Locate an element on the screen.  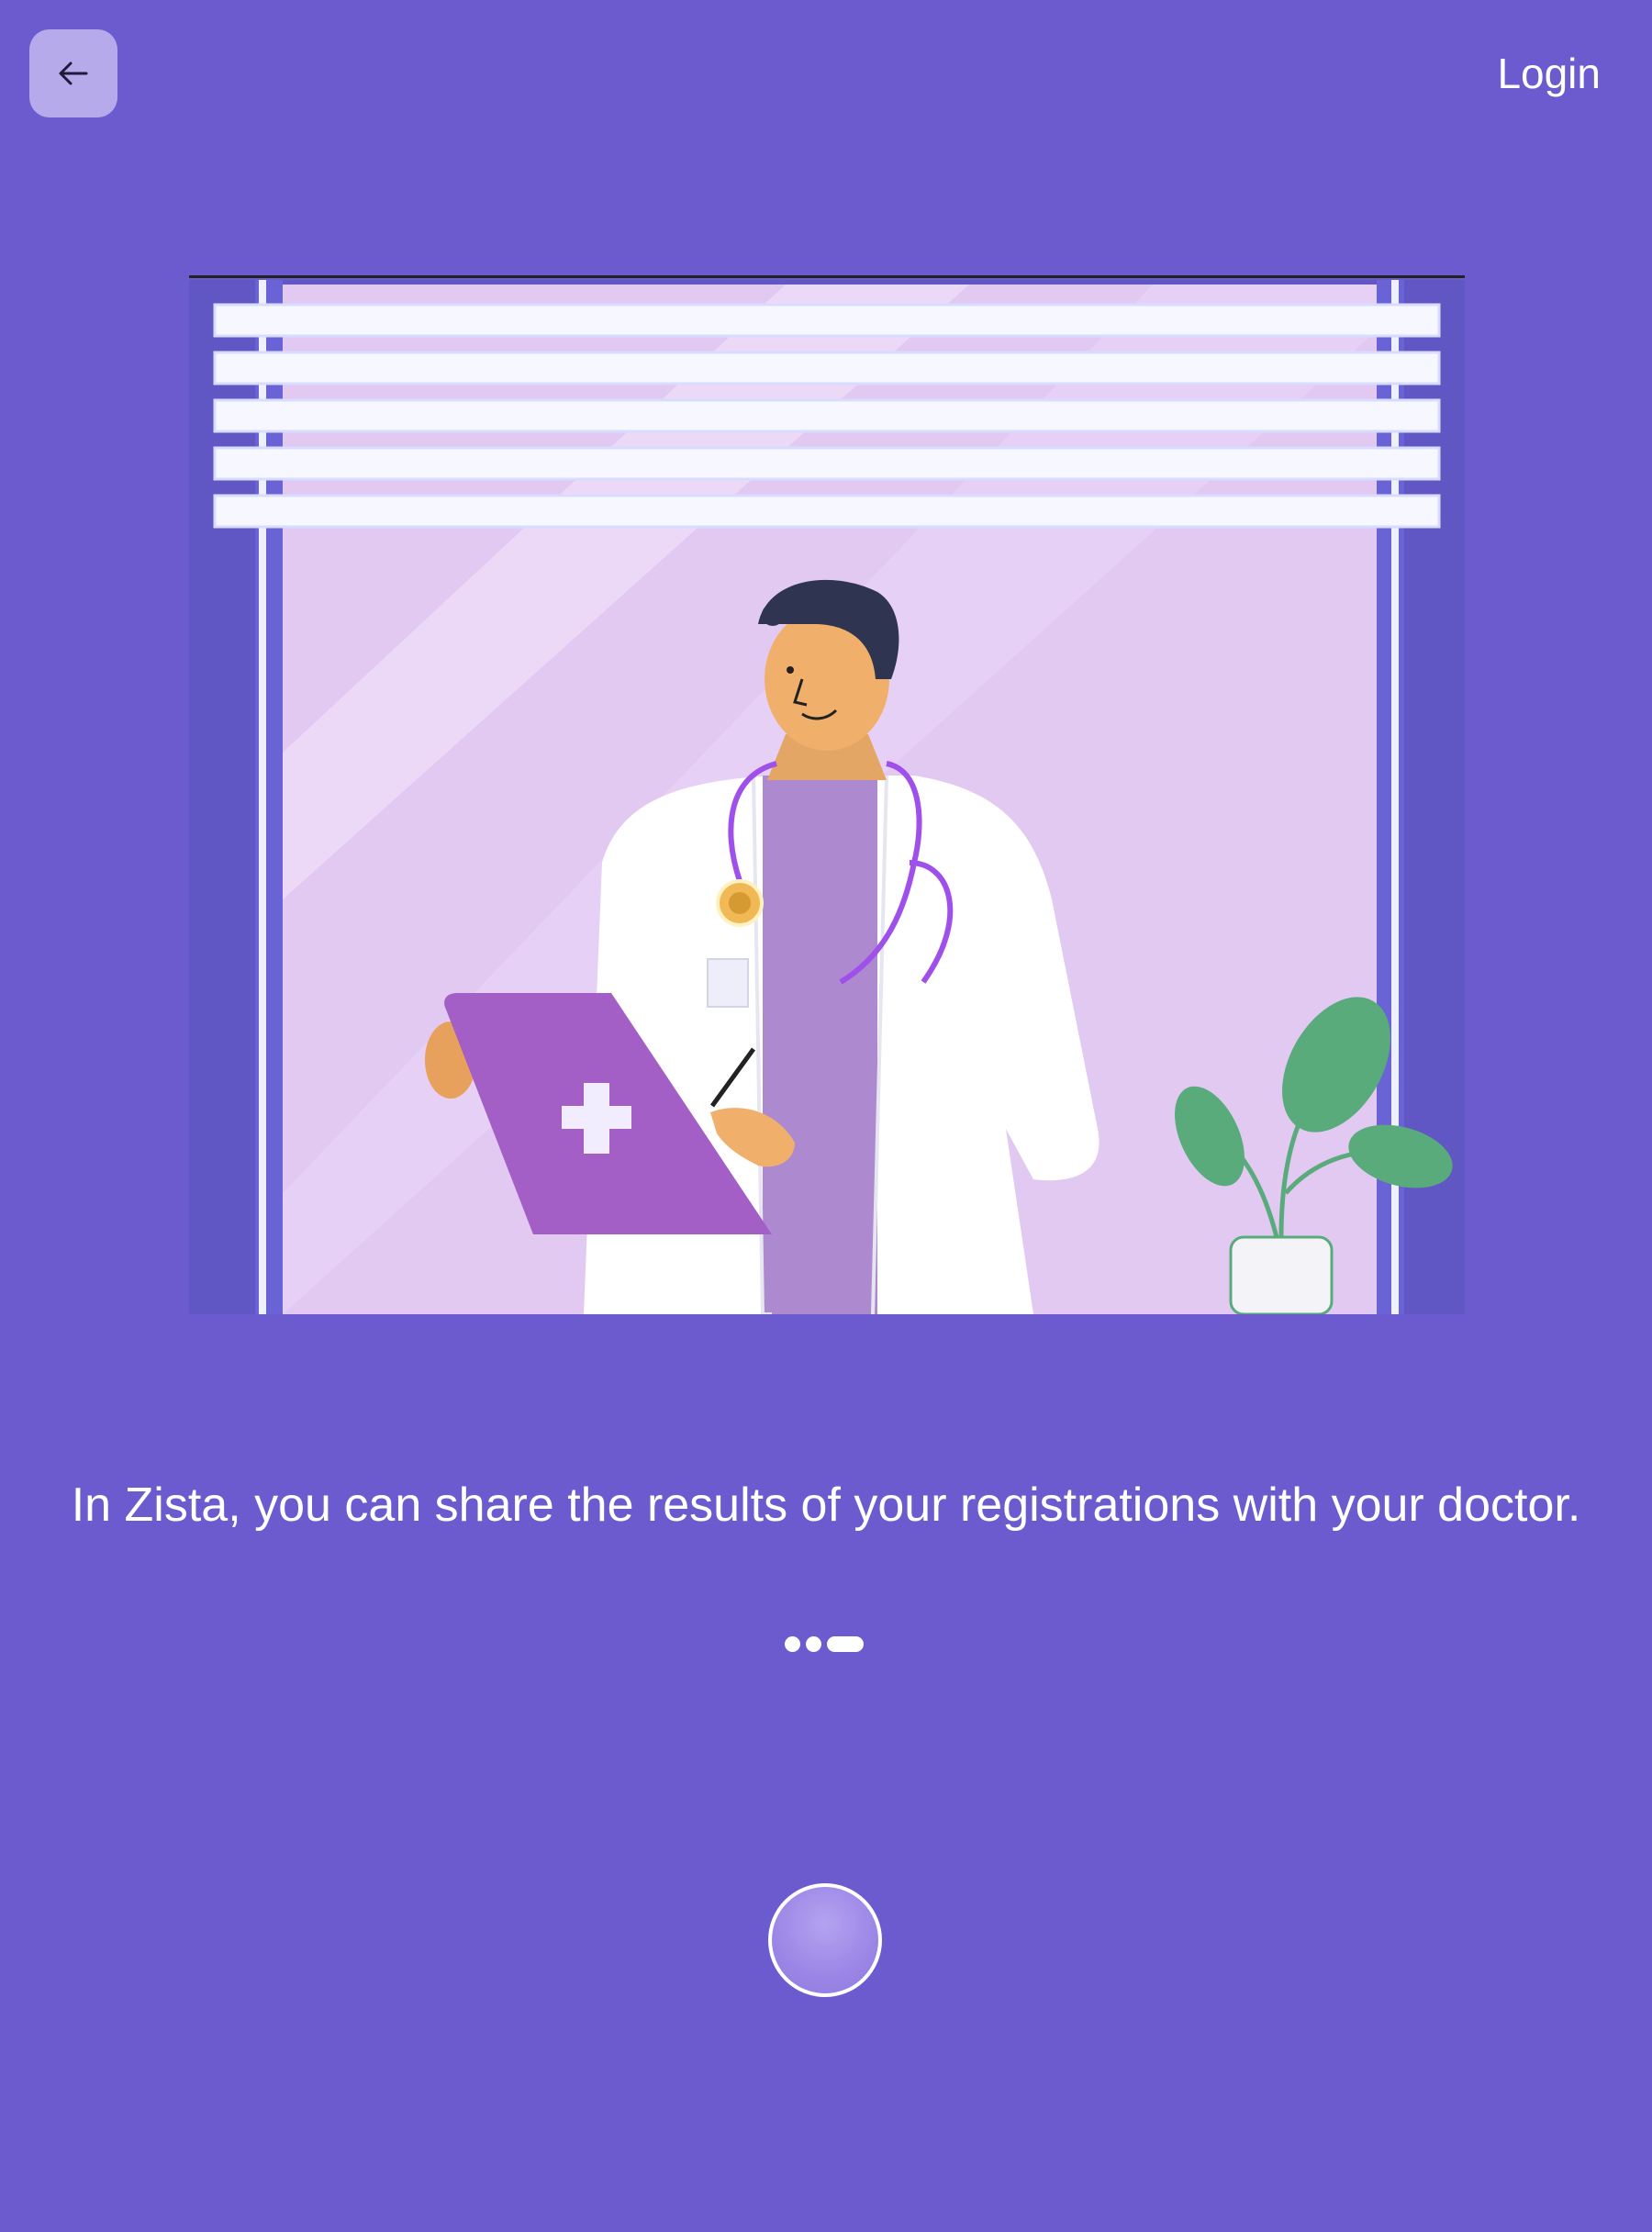
login-link: Login is located at coordinates (1549, 73).